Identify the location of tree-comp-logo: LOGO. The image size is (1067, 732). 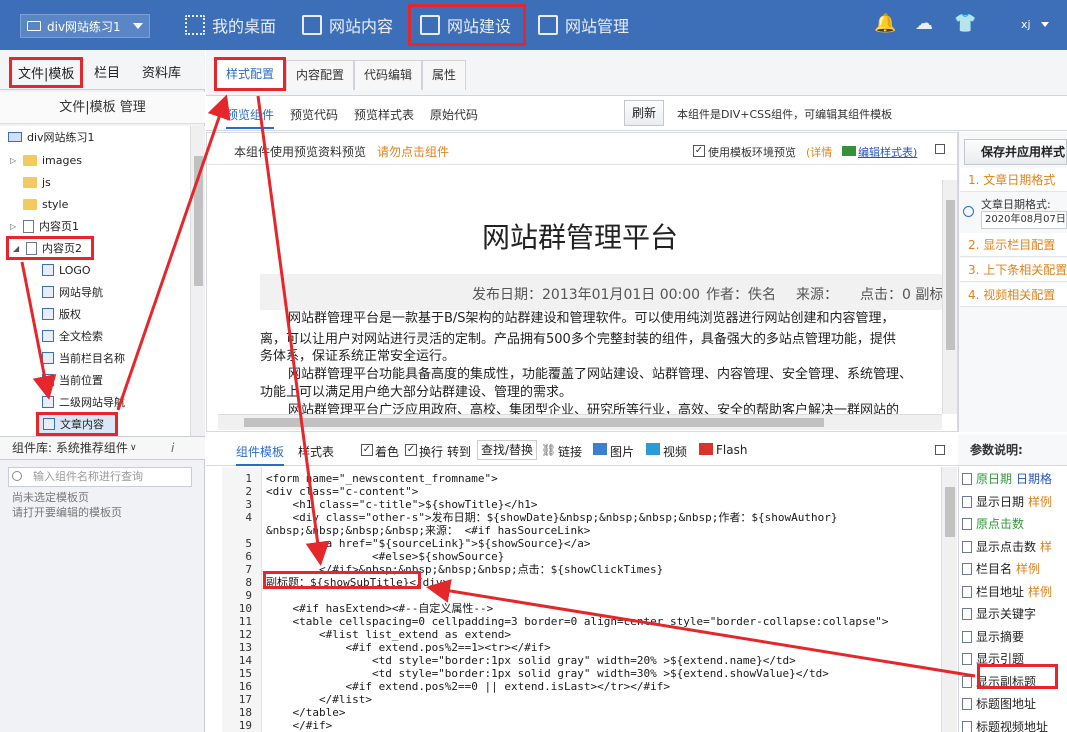
(66, 270).